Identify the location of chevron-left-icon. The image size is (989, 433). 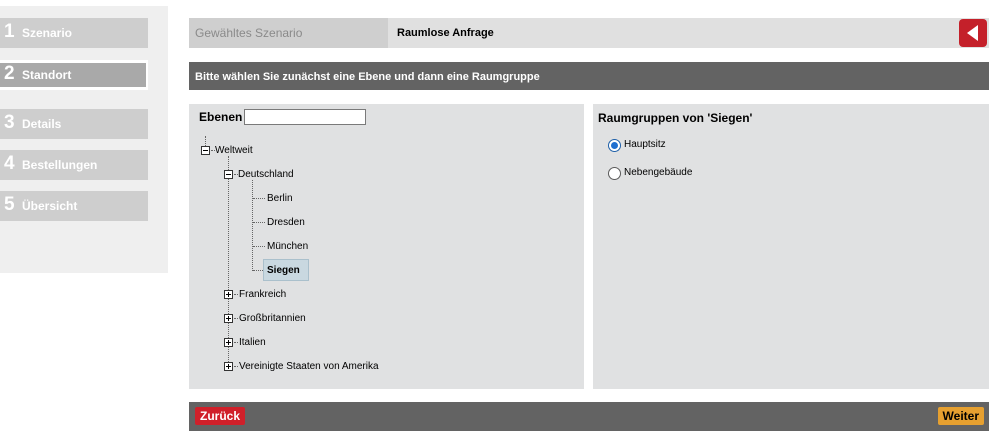
(972, 33).